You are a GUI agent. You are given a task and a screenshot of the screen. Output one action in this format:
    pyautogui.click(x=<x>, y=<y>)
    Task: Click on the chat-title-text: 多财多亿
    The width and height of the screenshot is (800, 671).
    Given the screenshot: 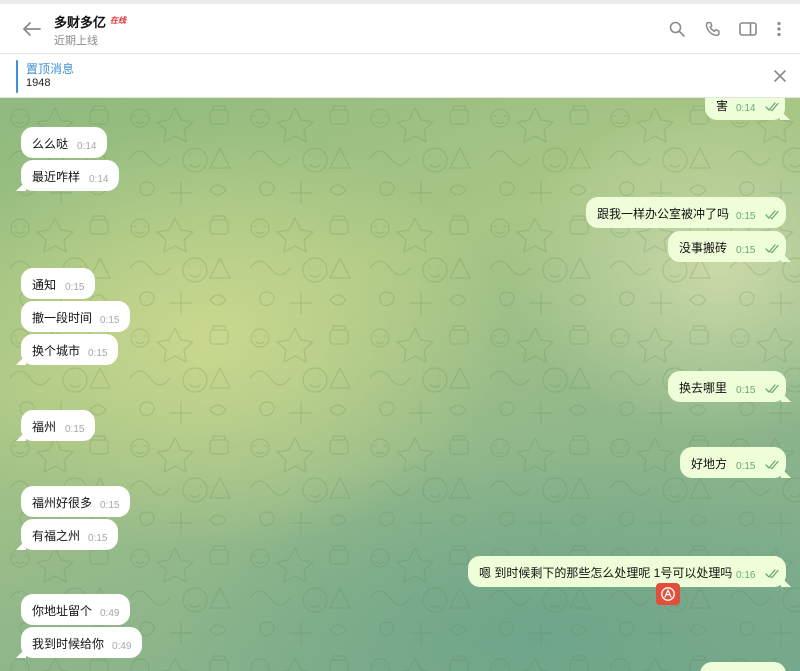 What is the action you would take?
    pyautogui.click(x=80, y=22)
    